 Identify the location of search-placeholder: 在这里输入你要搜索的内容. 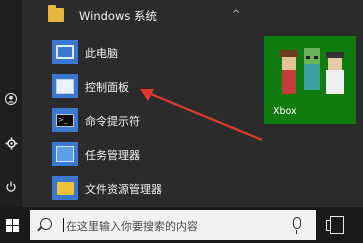
(132, 226).